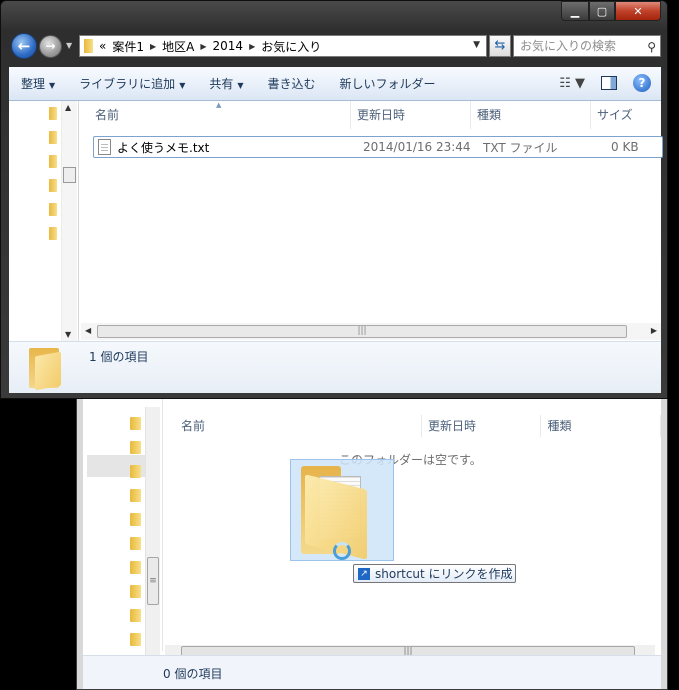 This screenshot has height=690, width=679. What do you see at coordinates (638, 11) in the screenshot?
I see `close-button: ✕` at bounding box center [638, 11].